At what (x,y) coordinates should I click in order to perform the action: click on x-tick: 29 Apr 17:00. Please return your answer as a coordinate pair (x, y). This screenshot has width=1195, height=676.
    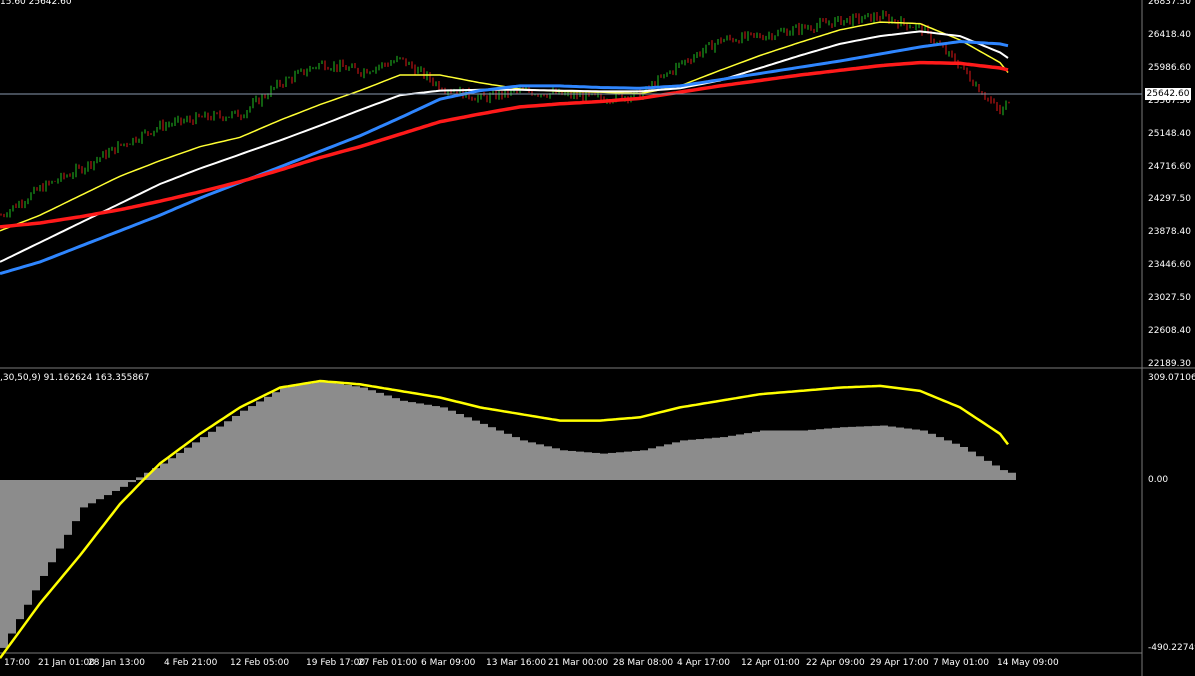
    Looking at the image, I should click on (899, 663).